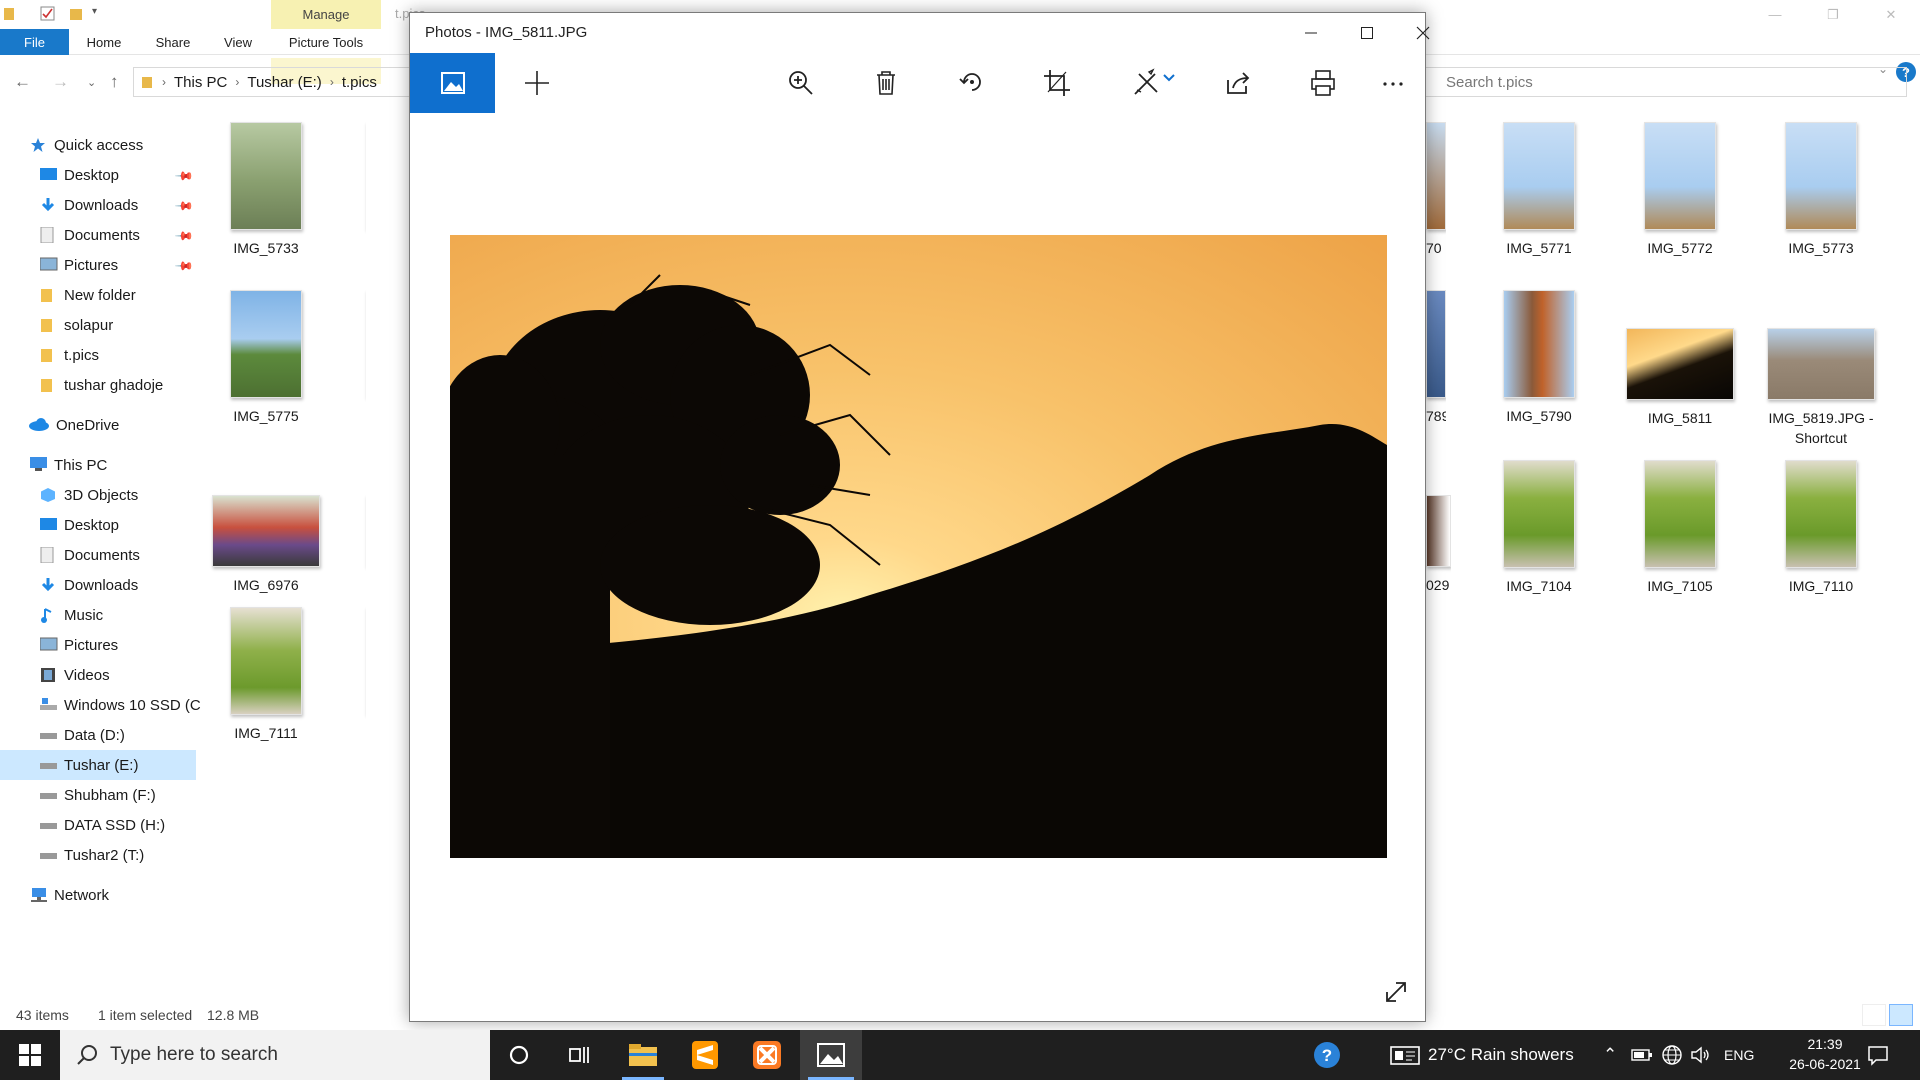 The width and height of the screenshot is (1920, 1080). What do you see at coordinates (1901, 1015) in the screenshot?
I see `large-icons-view-button` at bounding box center [1901, 1015].